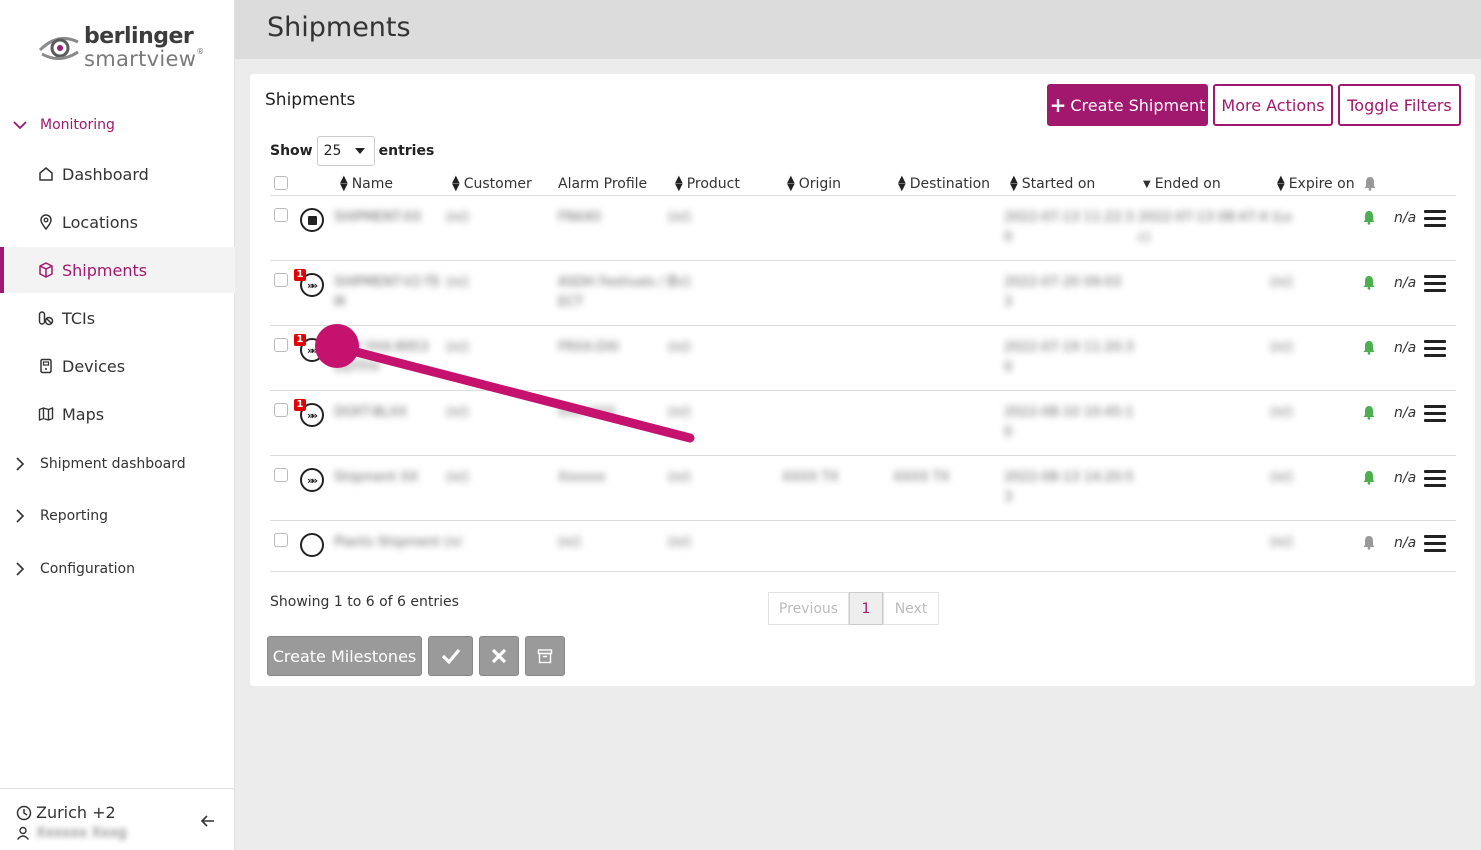 Image resolution: width=1481 pixels, height=850 pixels. Describe the element at coordinates (376, 477) in the screenshot. I see `cell-name: Shipment XX` at that location.